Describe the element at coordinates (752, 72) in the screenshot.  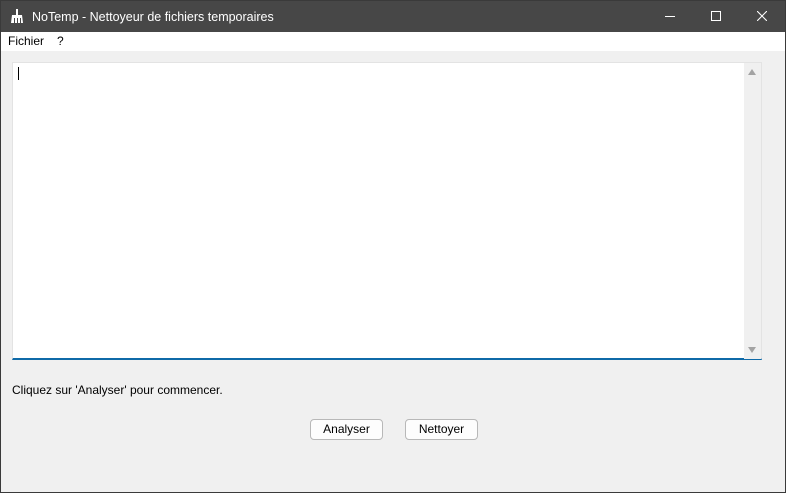
I see `scroll-up-icon` at that location.